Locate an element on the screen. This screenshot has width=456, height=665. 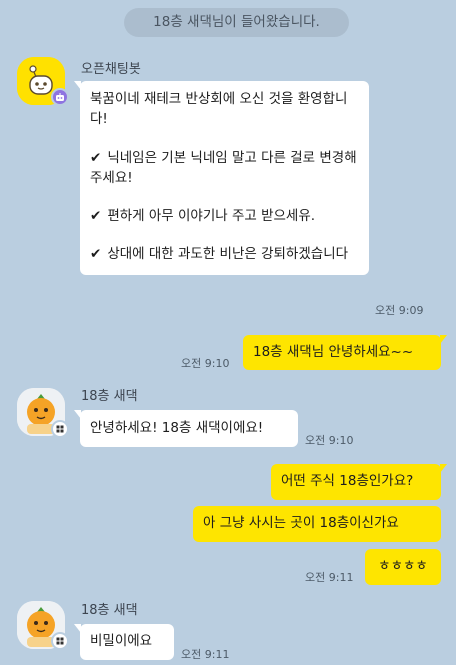
welcome-rule-1: 닉네임은 기본 닉네임 말고 다른 걸로 변경해주세요! is located at coordinates (223, 167).